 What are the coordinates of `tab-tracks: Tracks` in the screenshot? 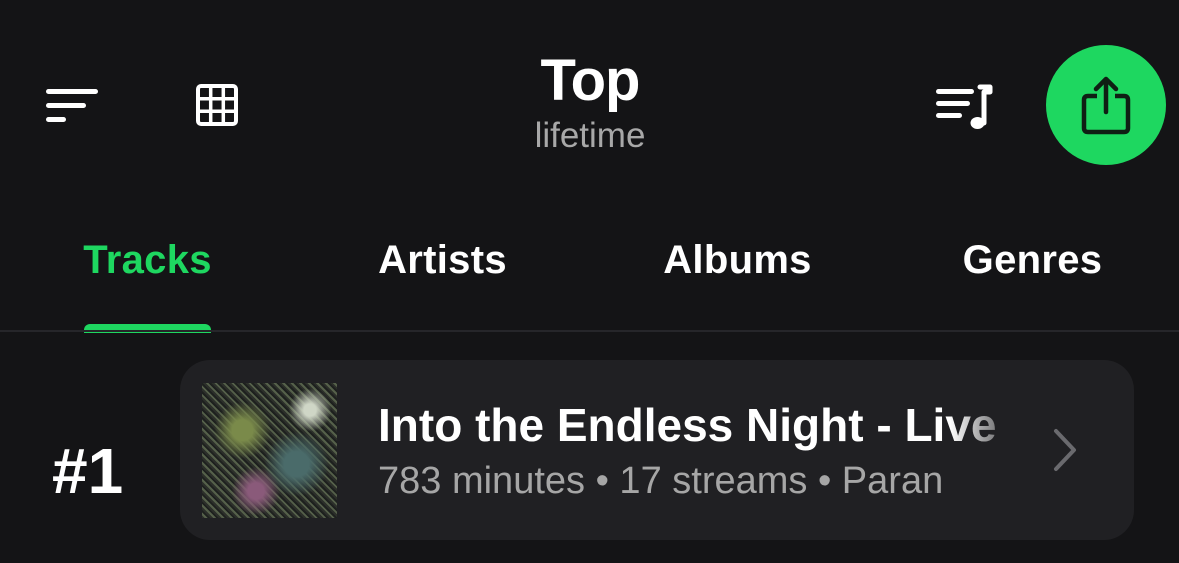 It's located at (147, 260).